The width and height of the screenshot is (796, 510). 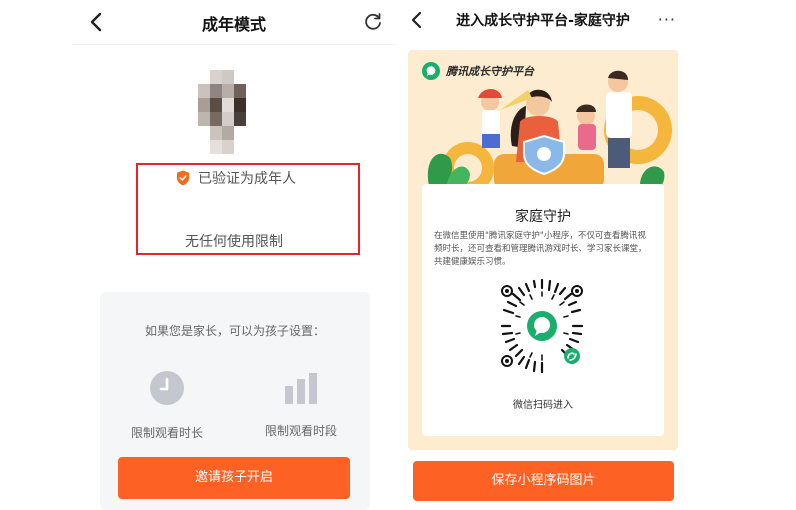 What do you see at coordinates (431, 71) in the screenshot?
I see `chat-bubble-logo-icon` at bounding box center [431, 71].